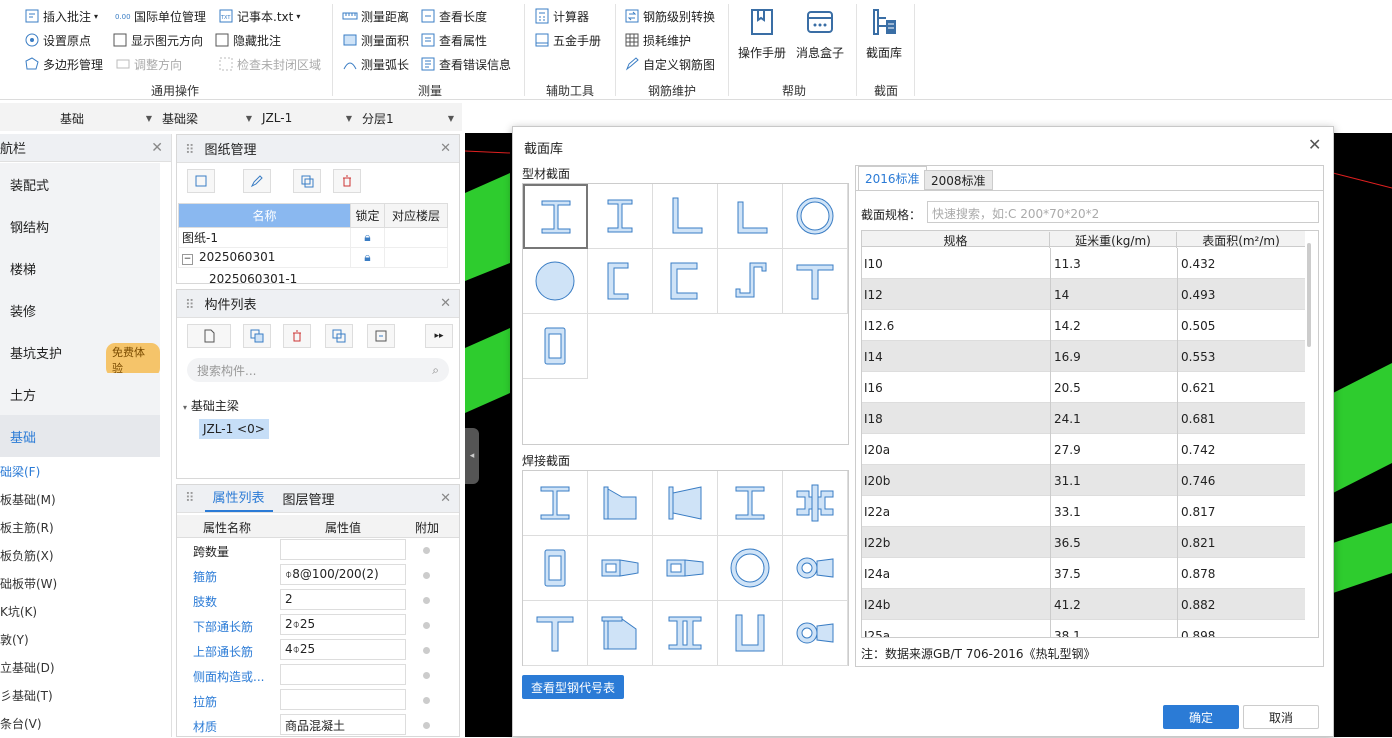 The width and height of the screenshot is (1392, 738). Describe the element at coordinates (1201, 717) in the screenshot. I see `ok-button: 确定` at that location.